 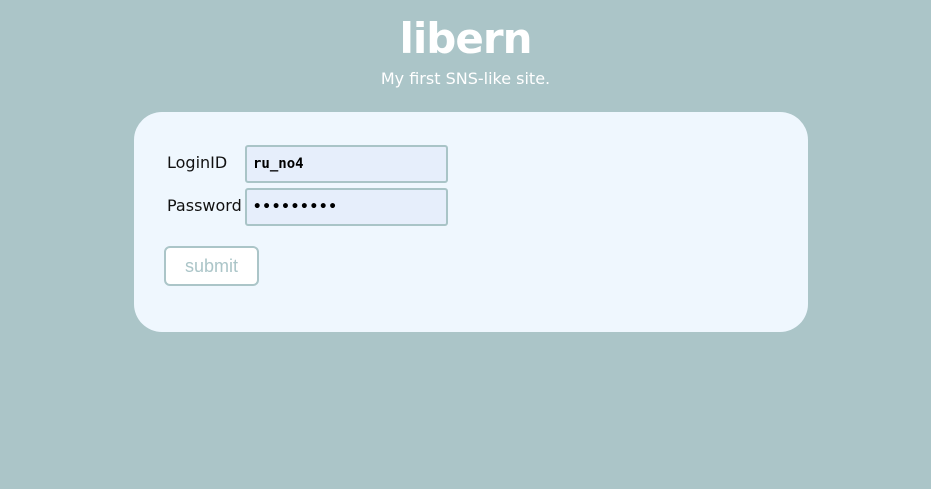 I want to click on login-id-input, so click(x=346, y=164).